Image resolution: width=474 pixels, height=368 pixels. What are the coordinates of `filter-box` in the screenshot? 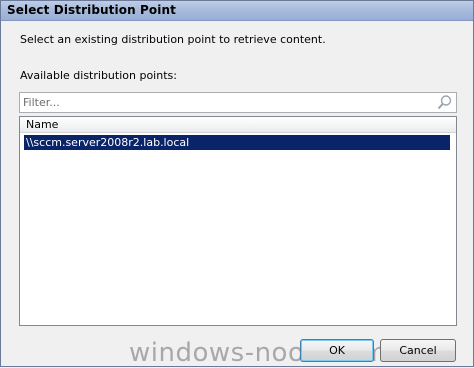 It's located at (238, 102).